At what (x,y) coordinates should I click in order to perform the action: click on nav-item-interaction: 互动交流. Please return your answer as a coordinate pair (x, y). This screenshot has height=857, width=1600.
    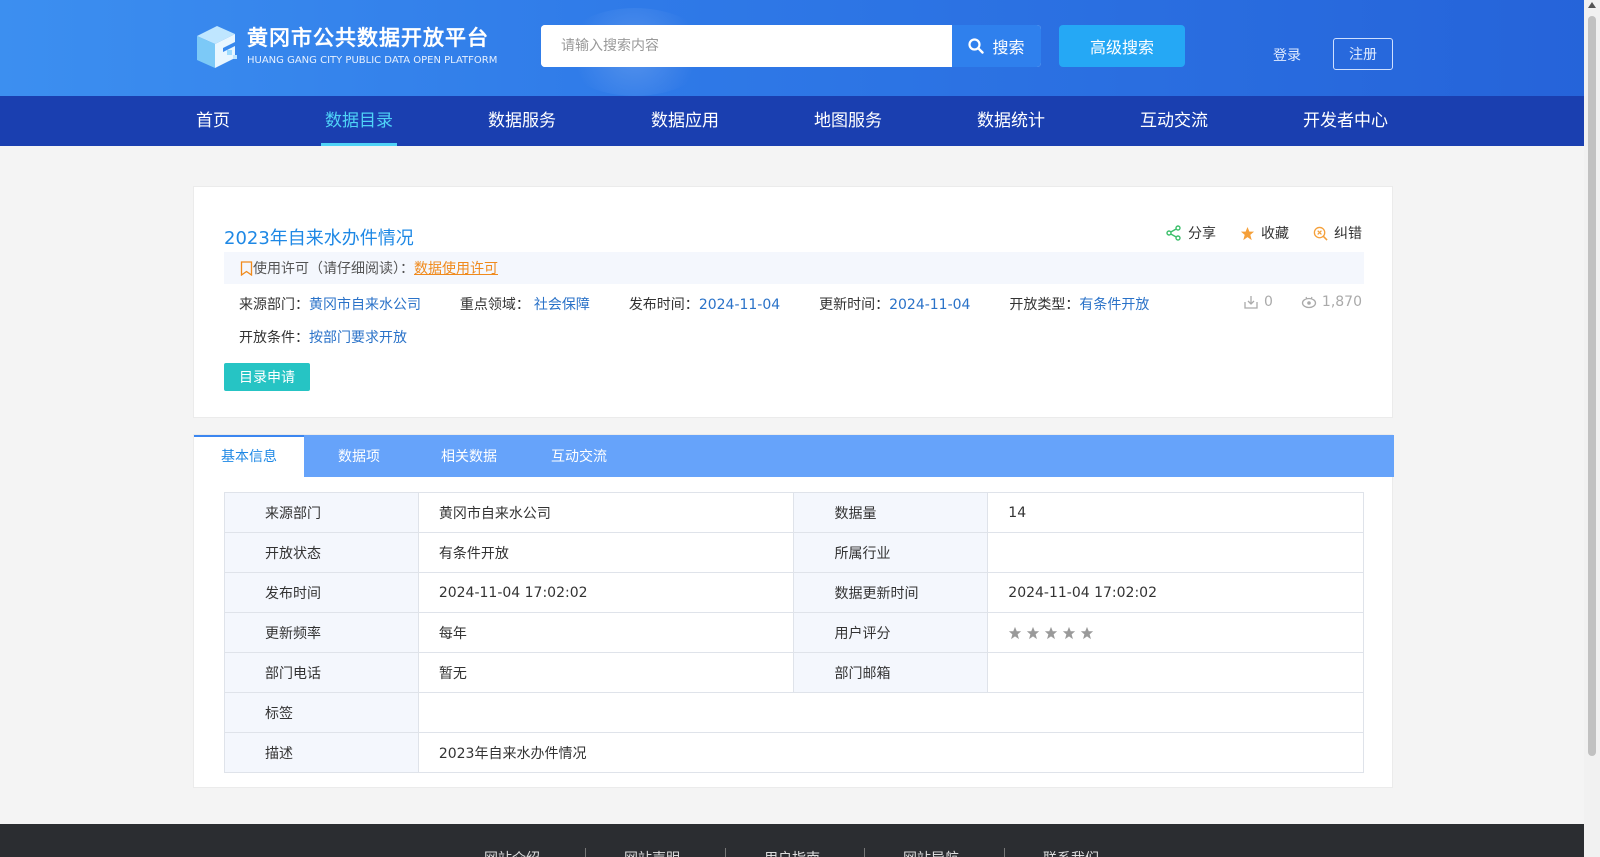
    Looking at the image, I should click on (1174, 121).